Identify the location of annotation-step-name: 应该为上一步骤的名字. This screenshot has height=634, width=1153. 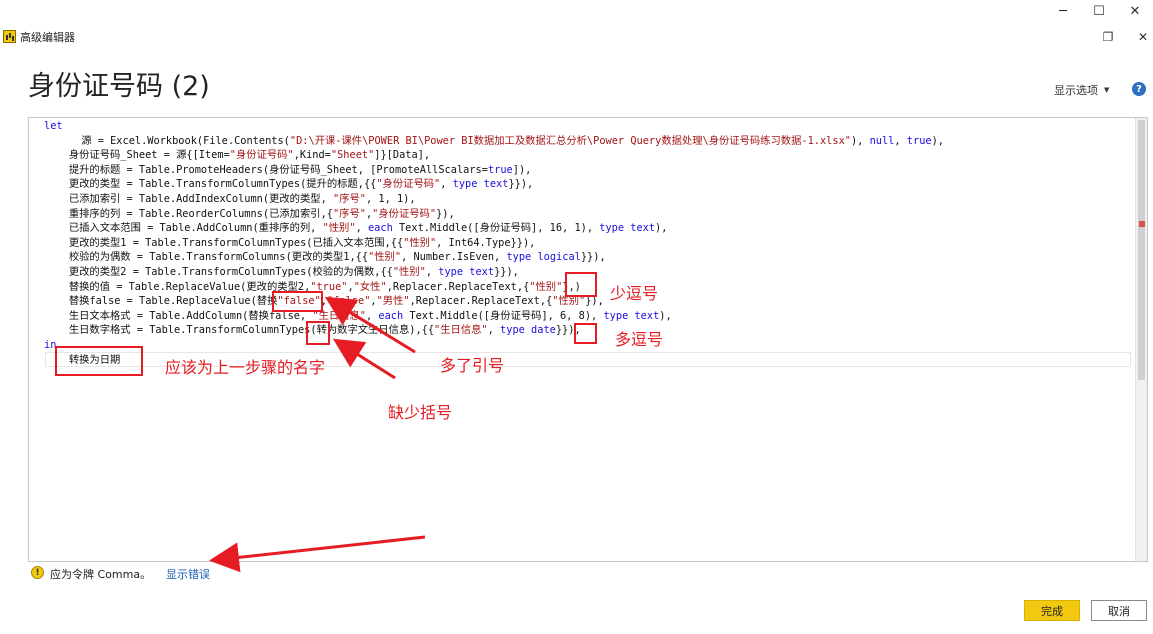
(245, 367).